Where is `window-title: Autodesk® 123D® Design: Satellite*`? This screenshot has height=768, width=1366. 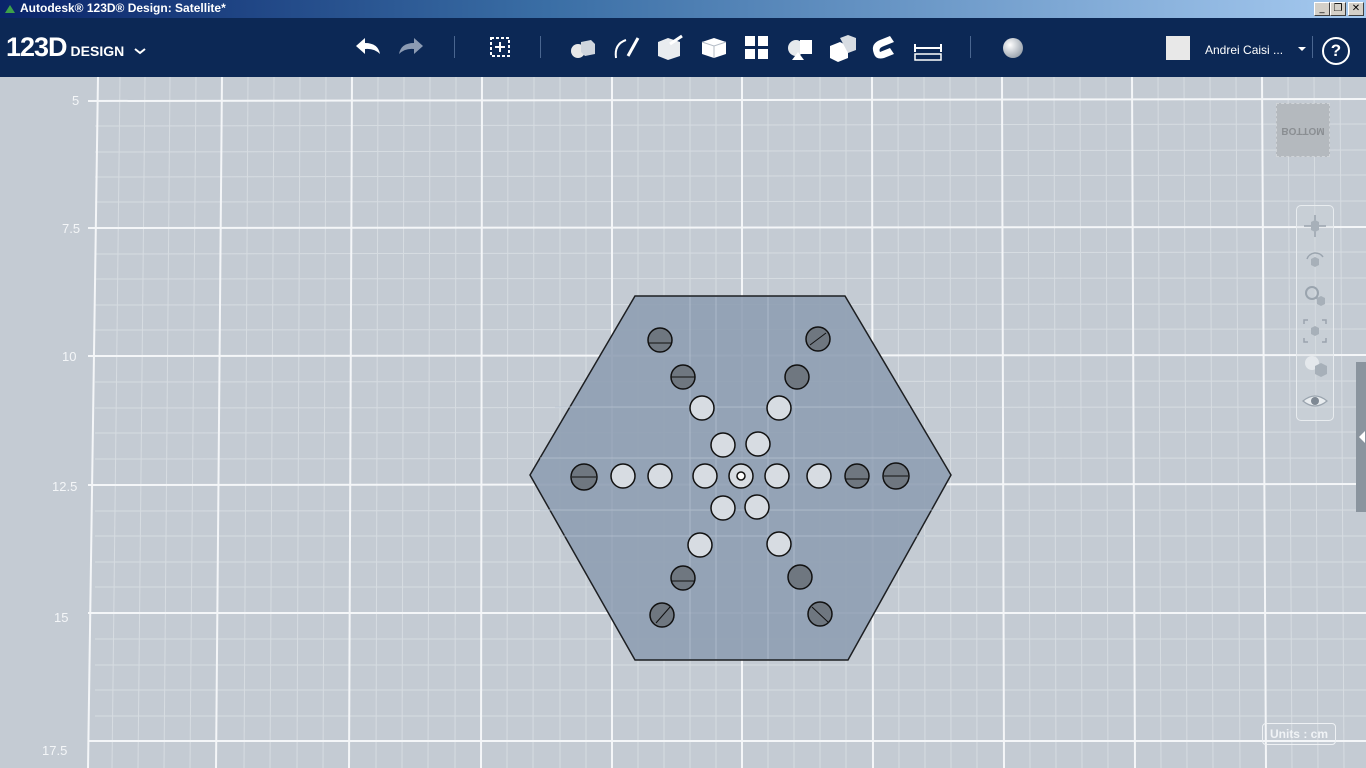 window-title: Autodesk® 123D® Design: Satellite* is located at coordinates (123, 8).